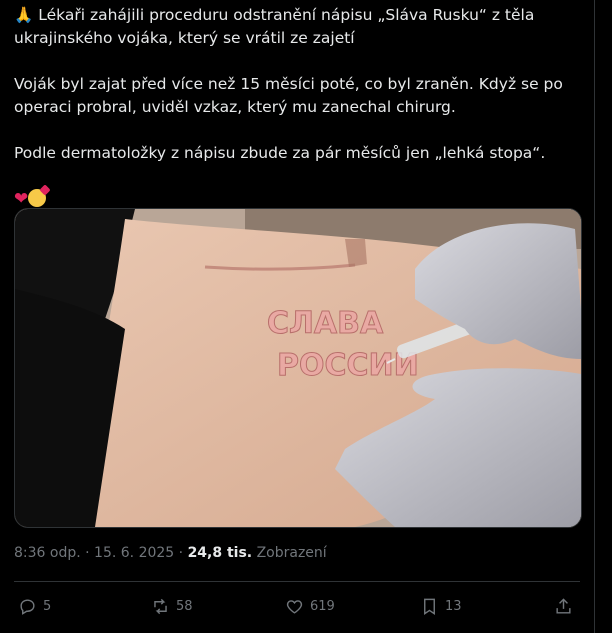 This screenshot has height=633, width=612. What do you see at coordinates (184, 606) in the screenshot?
I see `repost-count: 58` at bounding box center [184, 606].